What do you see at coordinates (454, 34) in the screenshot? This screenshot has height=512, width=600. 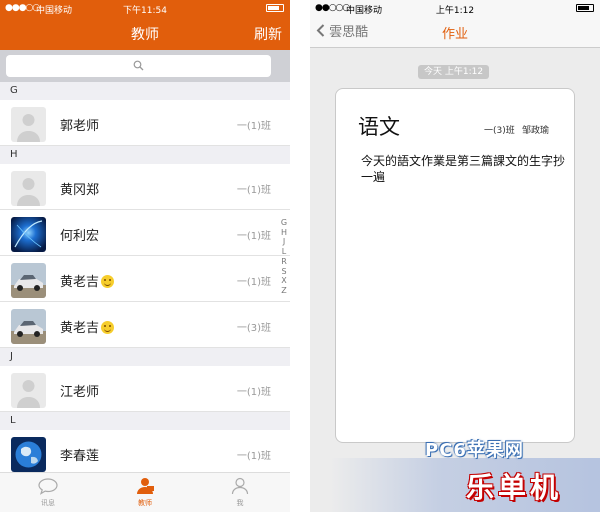 I see `page-title: 作业` at bounding box center [454, 34].